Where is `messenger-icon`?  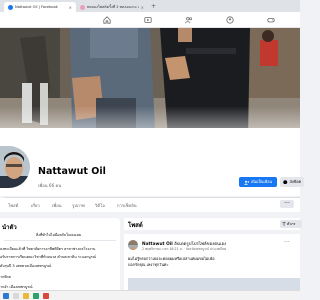 messenger-icon is located at coordinates (285, 182).